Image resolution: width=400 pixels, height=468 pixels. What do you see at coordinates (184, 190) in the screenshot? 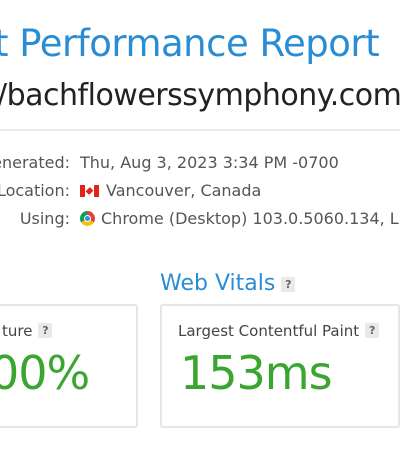
I see `location-value: Vancouver, Canada` at bounding box center [184, 190].